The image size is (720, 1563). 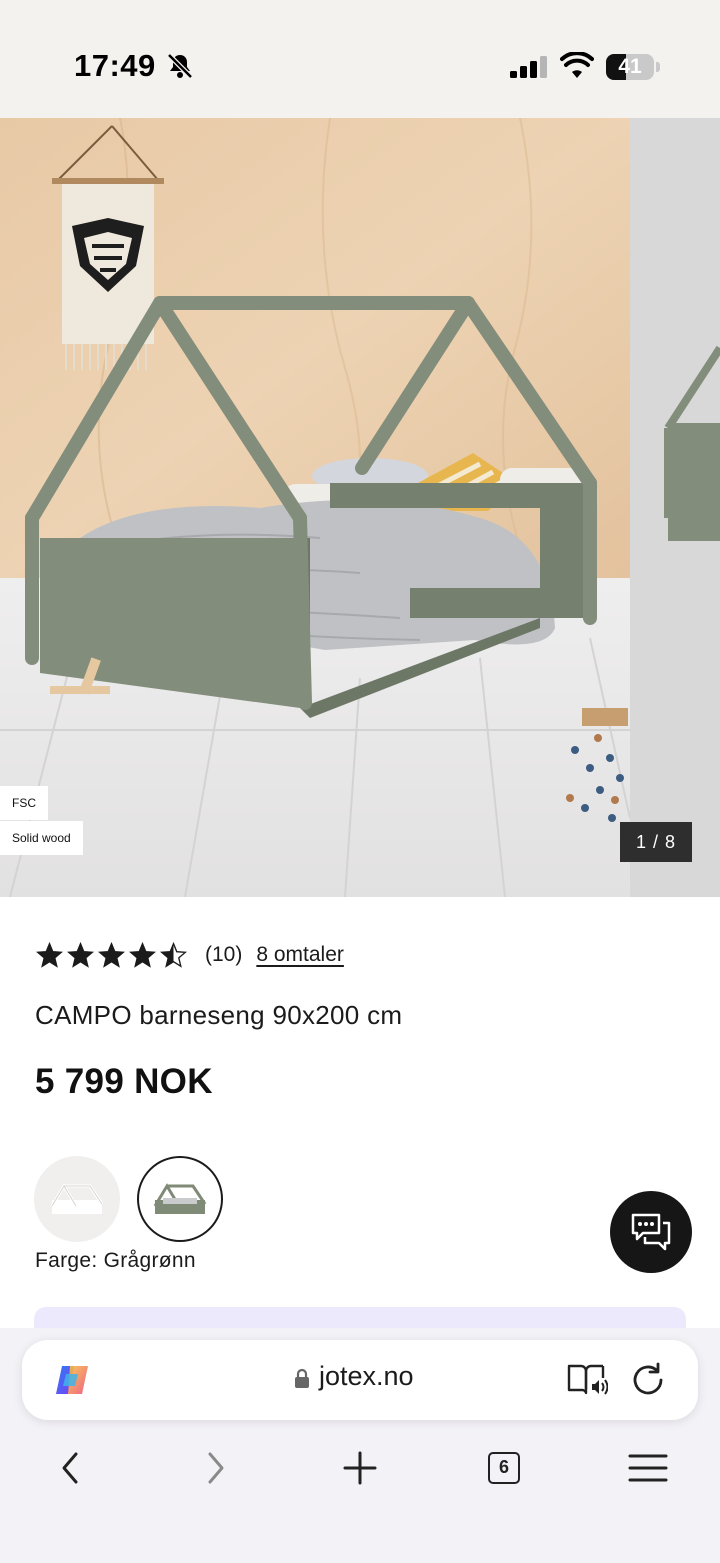 I want to click on back-icon, so click(x=70, y=1468).